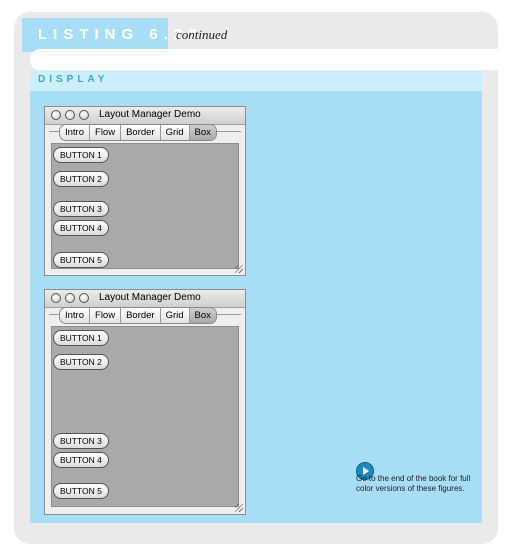 This screenshot has width=510, height=556. I want to click on display-label: DISPLAY, so click(73, 79).